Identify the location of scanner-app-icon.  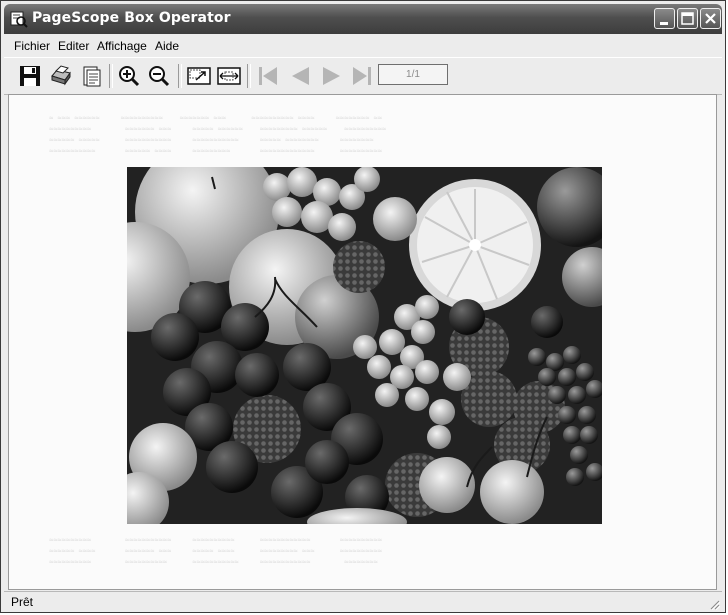
(19, 19).